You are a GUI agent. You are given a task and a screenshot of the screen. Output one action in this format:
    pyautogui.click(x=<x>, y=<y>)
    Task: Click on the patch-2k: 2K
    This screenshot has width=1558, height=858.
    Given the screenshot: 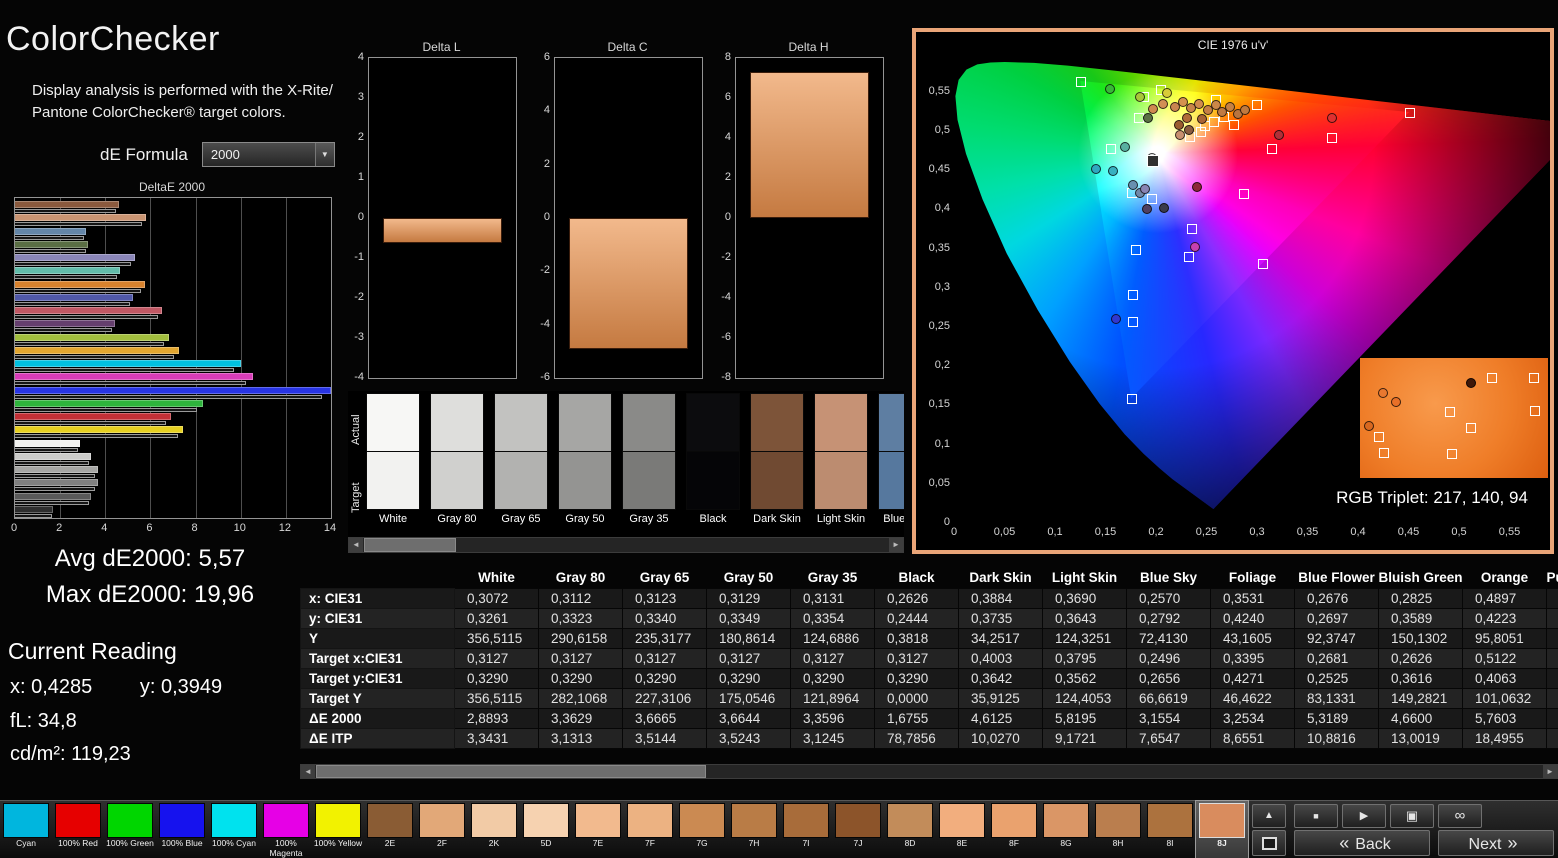 What is the action you would take?
    pyautogui.click(x=494, y=829)
    